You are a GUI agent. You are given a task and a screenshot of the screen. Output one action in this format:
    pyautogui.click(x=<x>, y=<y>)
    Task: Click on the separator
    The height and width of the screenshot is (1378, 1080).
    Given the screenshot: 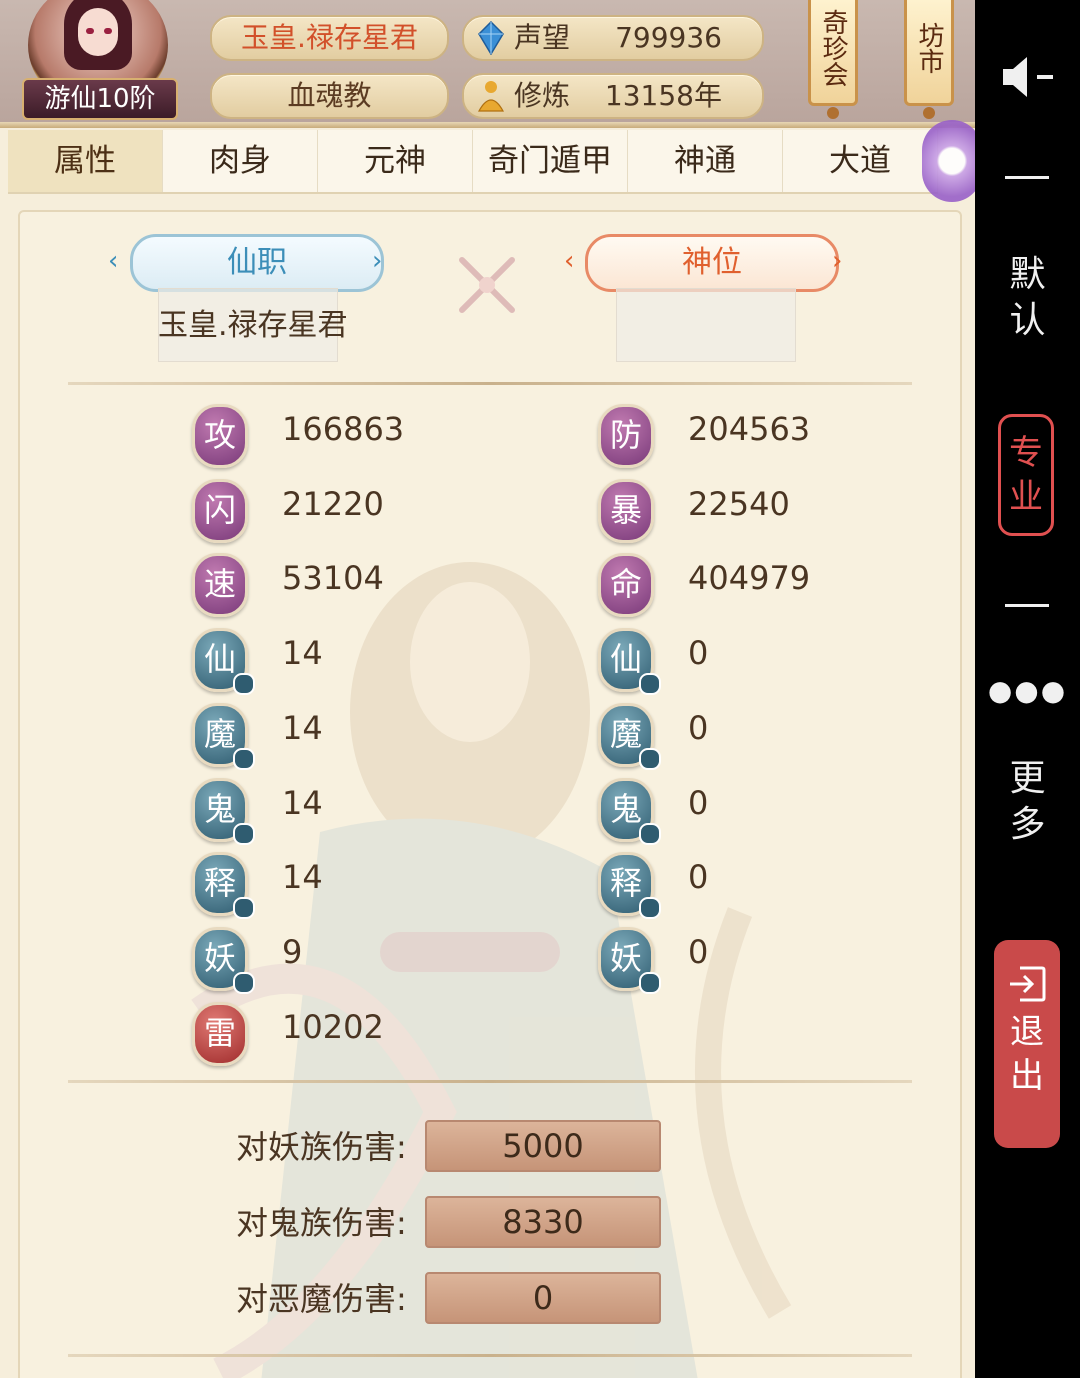 What is the action you would take?
    pyautogui.click(x=1027, y=605)
    